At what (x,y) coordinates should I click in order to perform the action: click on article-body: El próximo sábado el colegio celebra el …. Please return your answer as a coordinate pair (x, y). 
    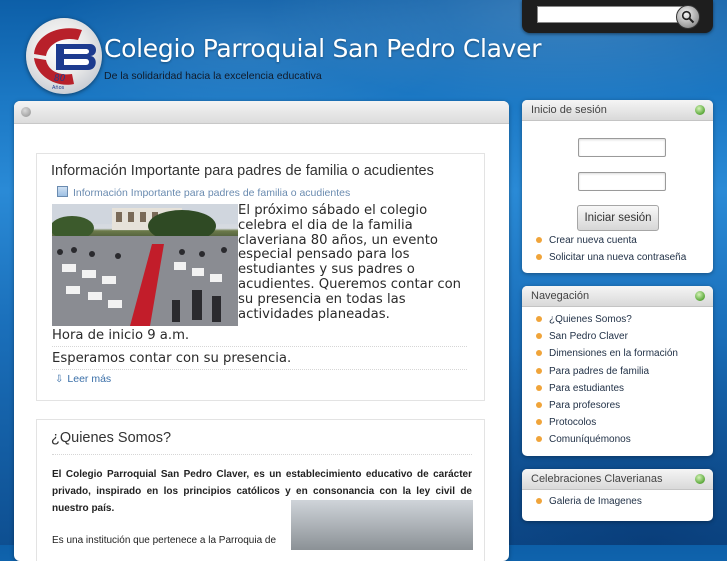
    Looking at the image, I should click on (350, 262).